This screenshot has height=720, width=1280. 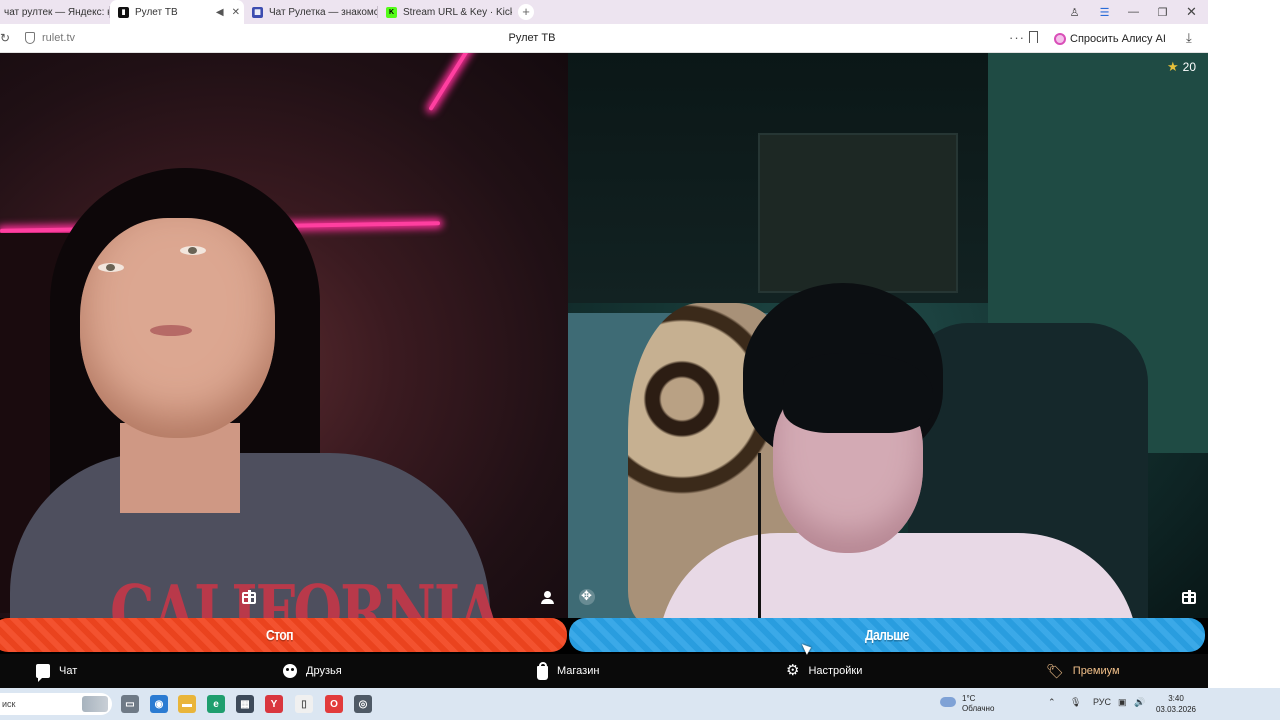 I want to click on opera-icon: O, so click(x=334, y=704).